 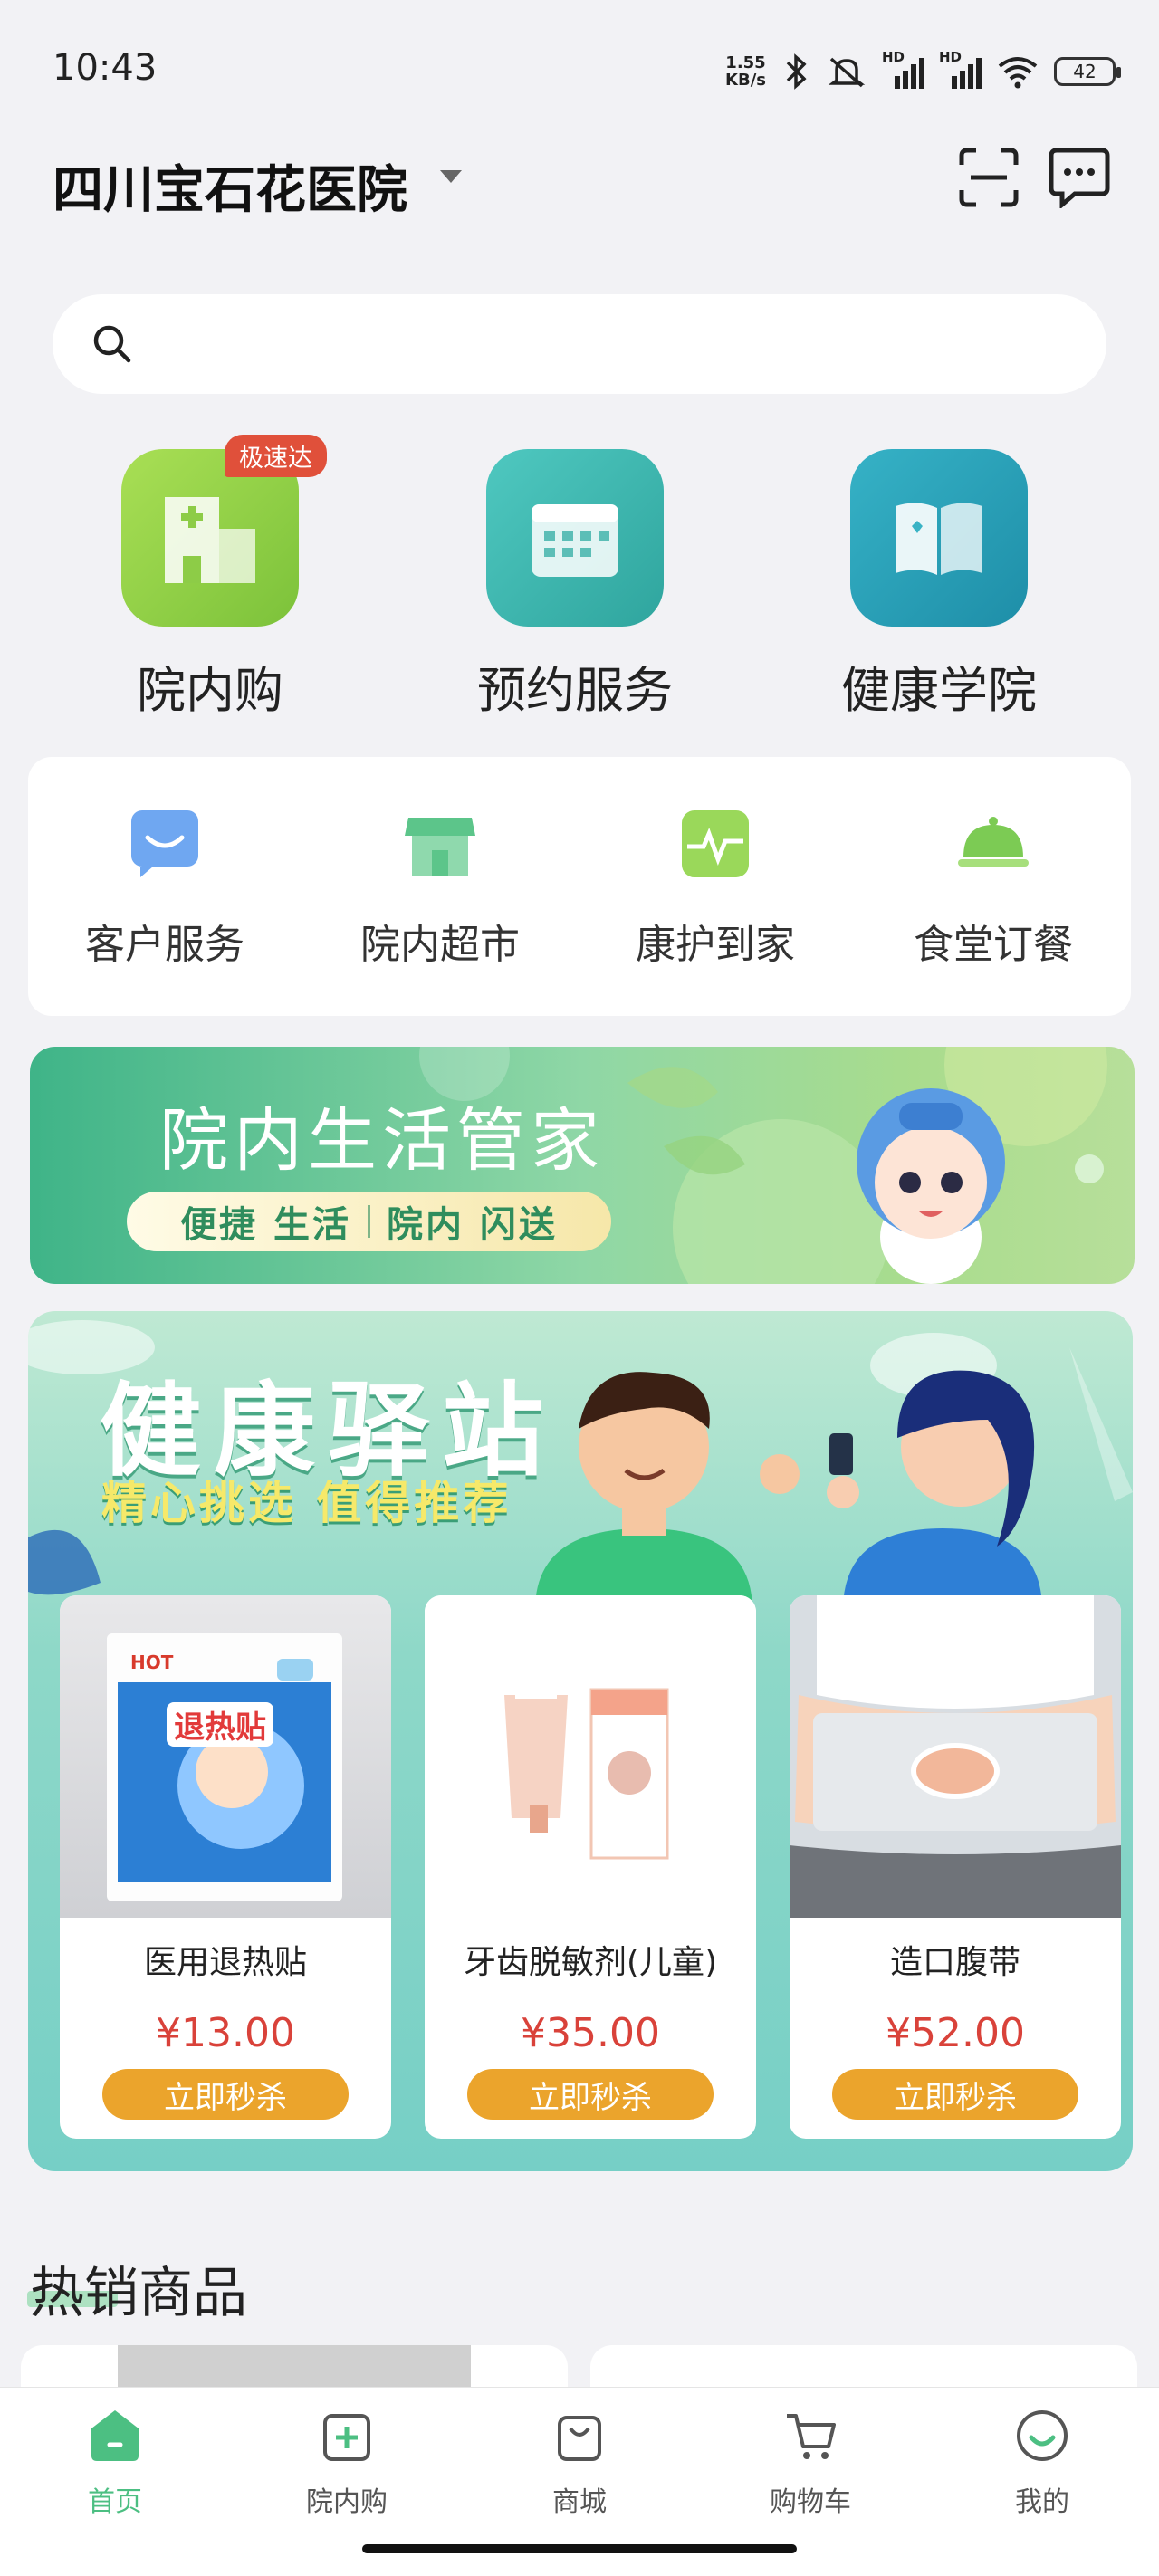 I want to click on network-speed: 1.55 KB/s, so click(x=745, y=71).